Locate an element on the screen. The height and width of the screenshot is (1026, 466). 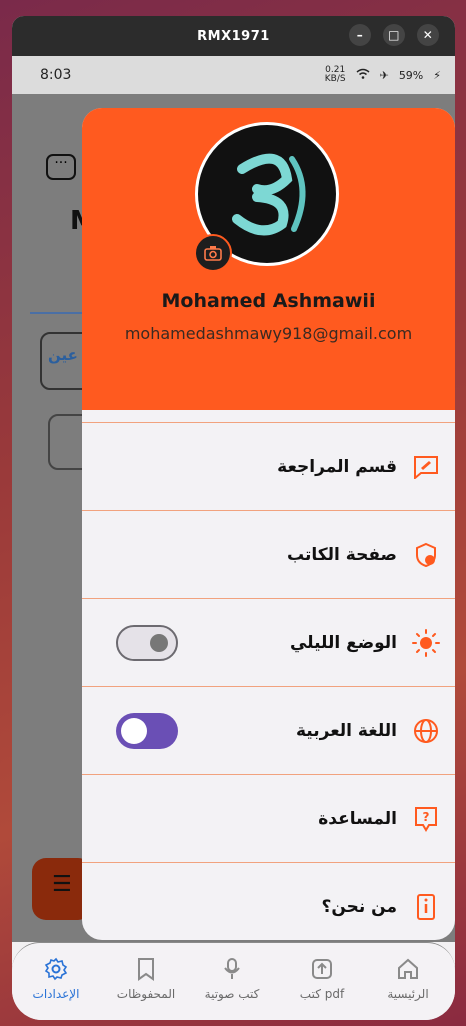
menu-item-label: الوضع الليلي is located at coordinates (343, 643).